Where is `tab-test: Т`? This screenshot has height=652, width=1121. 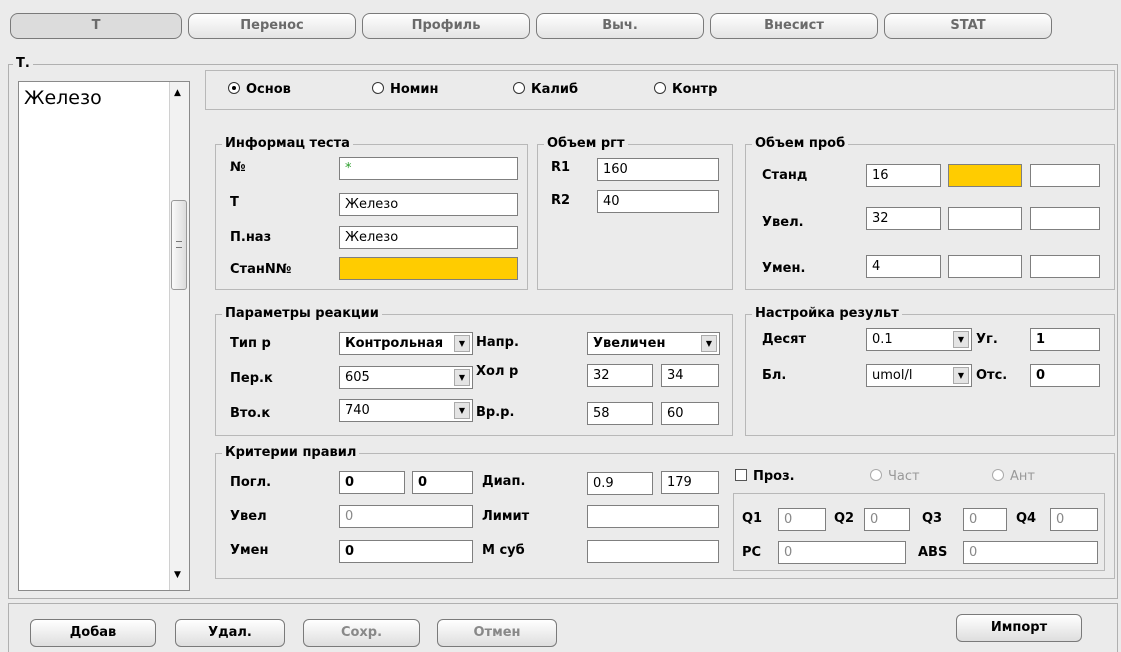 tab-test: Т is located at coordinates (96, 26).